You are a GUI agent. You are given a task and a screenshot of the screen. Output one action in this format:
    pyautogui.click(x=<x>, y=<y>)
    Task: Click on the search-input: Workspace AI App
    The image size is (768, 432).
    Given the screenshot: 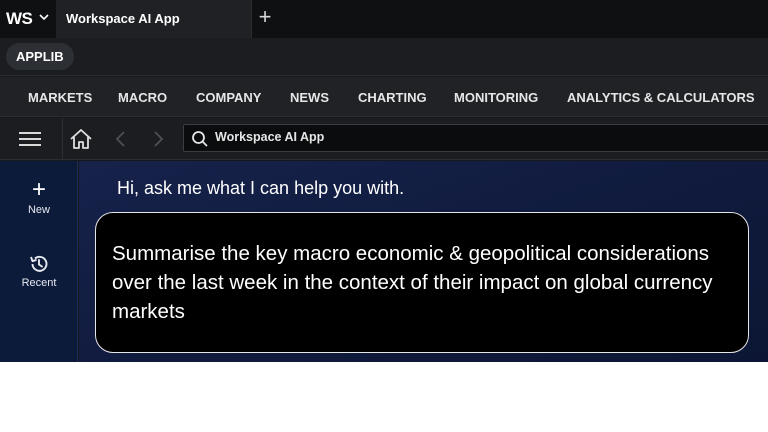 What is the action you would take?
    pyautogui.click(x=269, y=137)
    